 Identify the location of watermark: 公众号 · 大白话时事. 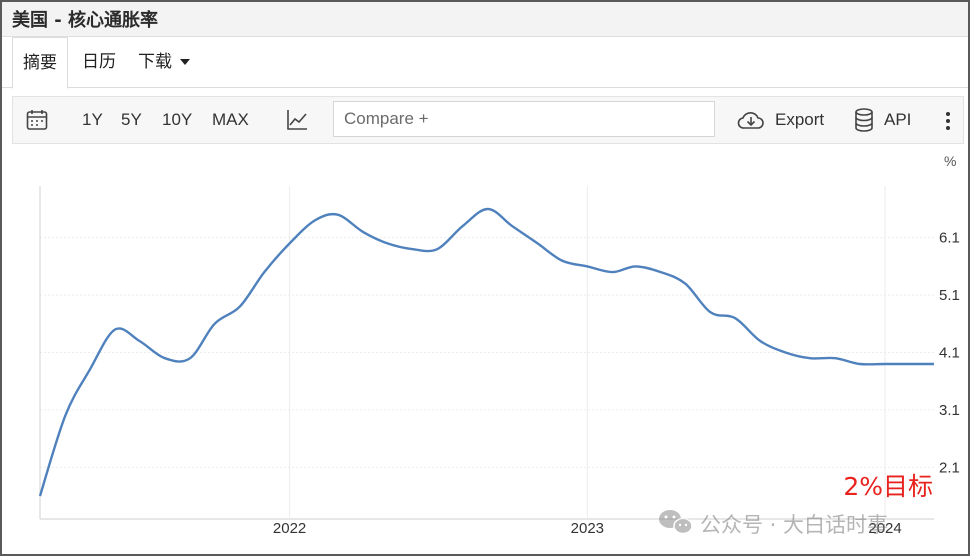
(773, 523).